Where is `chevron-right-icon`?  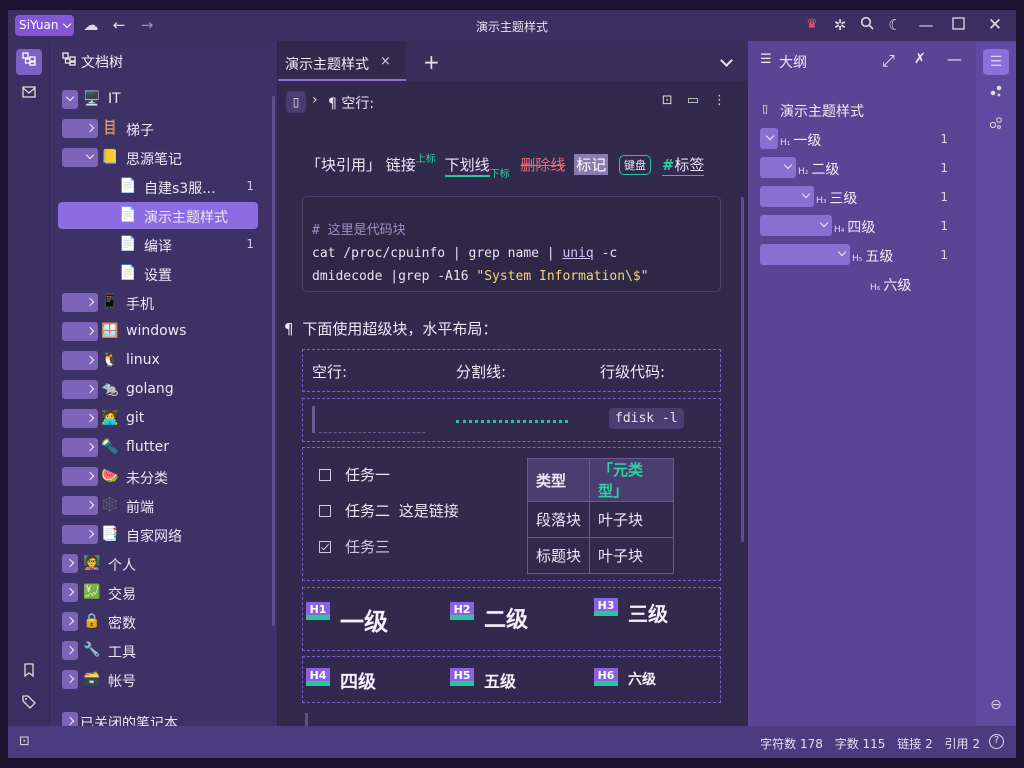
chevron-right-icon is located at coordinates (70, 721).